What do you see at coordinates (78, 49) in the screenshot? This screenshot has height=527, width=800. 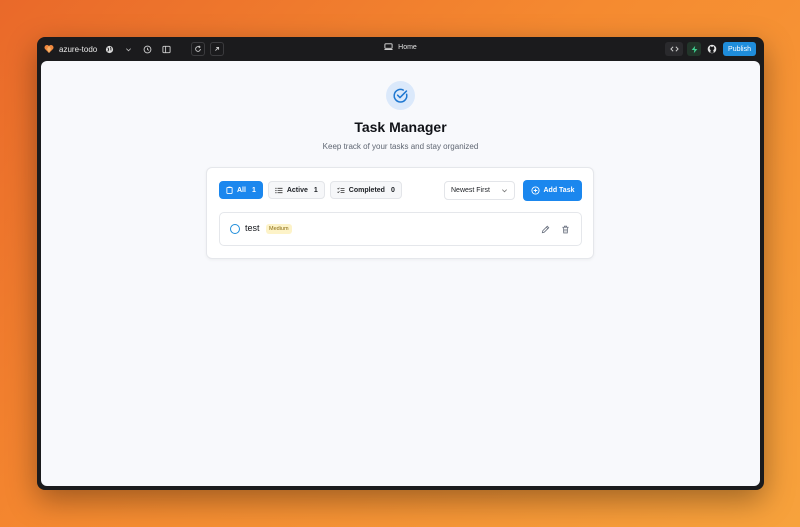 I see `project-name: azure-todo` at bounding box center [78, 49].